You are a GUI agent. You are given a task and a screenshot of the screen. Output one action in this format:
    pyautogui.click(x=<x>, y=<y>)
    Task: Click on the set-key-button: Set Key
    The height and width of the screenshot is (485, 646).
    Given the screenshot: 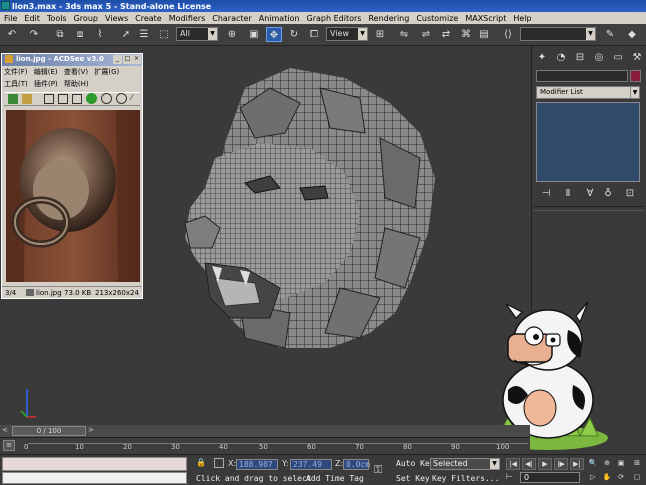 What is the action you would take?
    pyautogui.click(x=413, y=478)
    